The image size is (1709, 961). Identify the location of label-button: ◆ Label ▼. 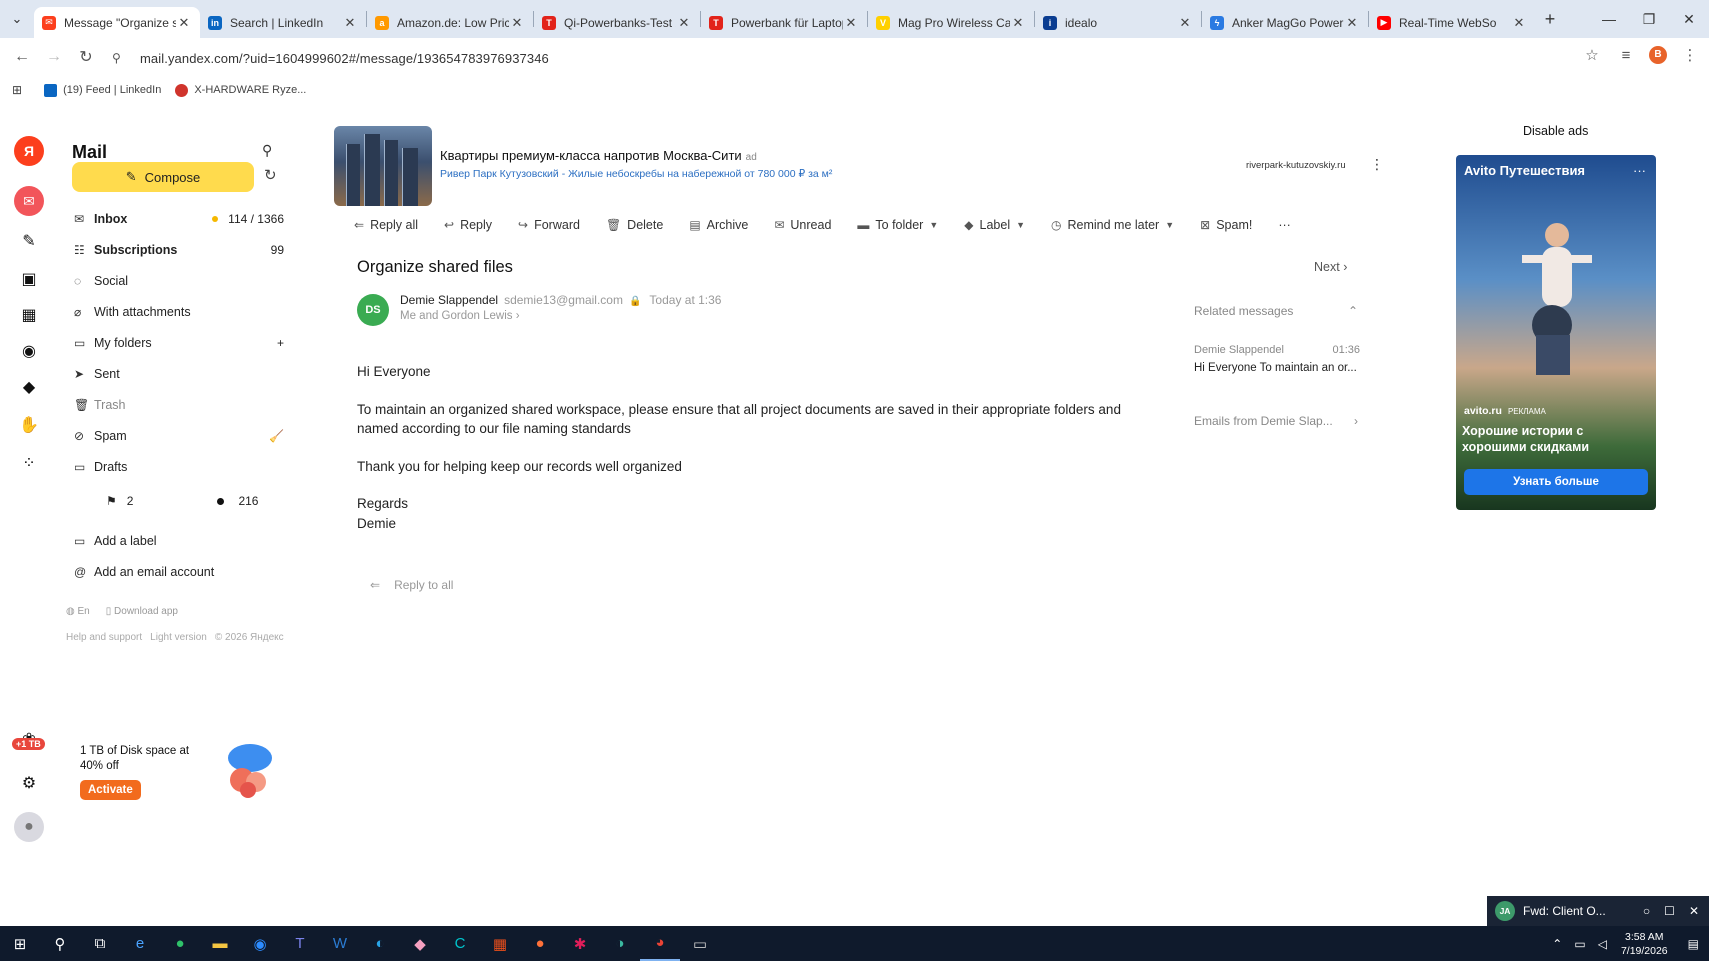
(994, 225).